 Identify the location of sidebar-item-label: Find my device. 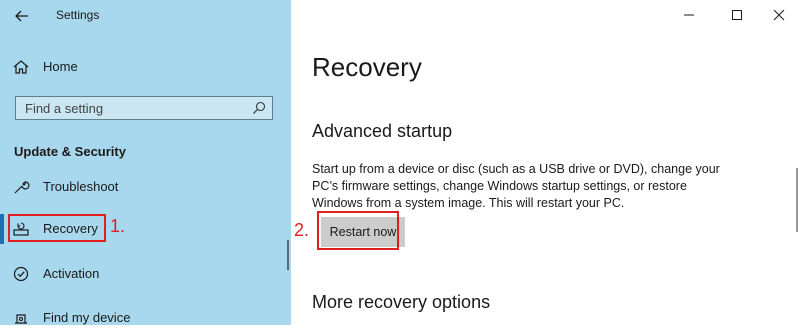
(87, 317).